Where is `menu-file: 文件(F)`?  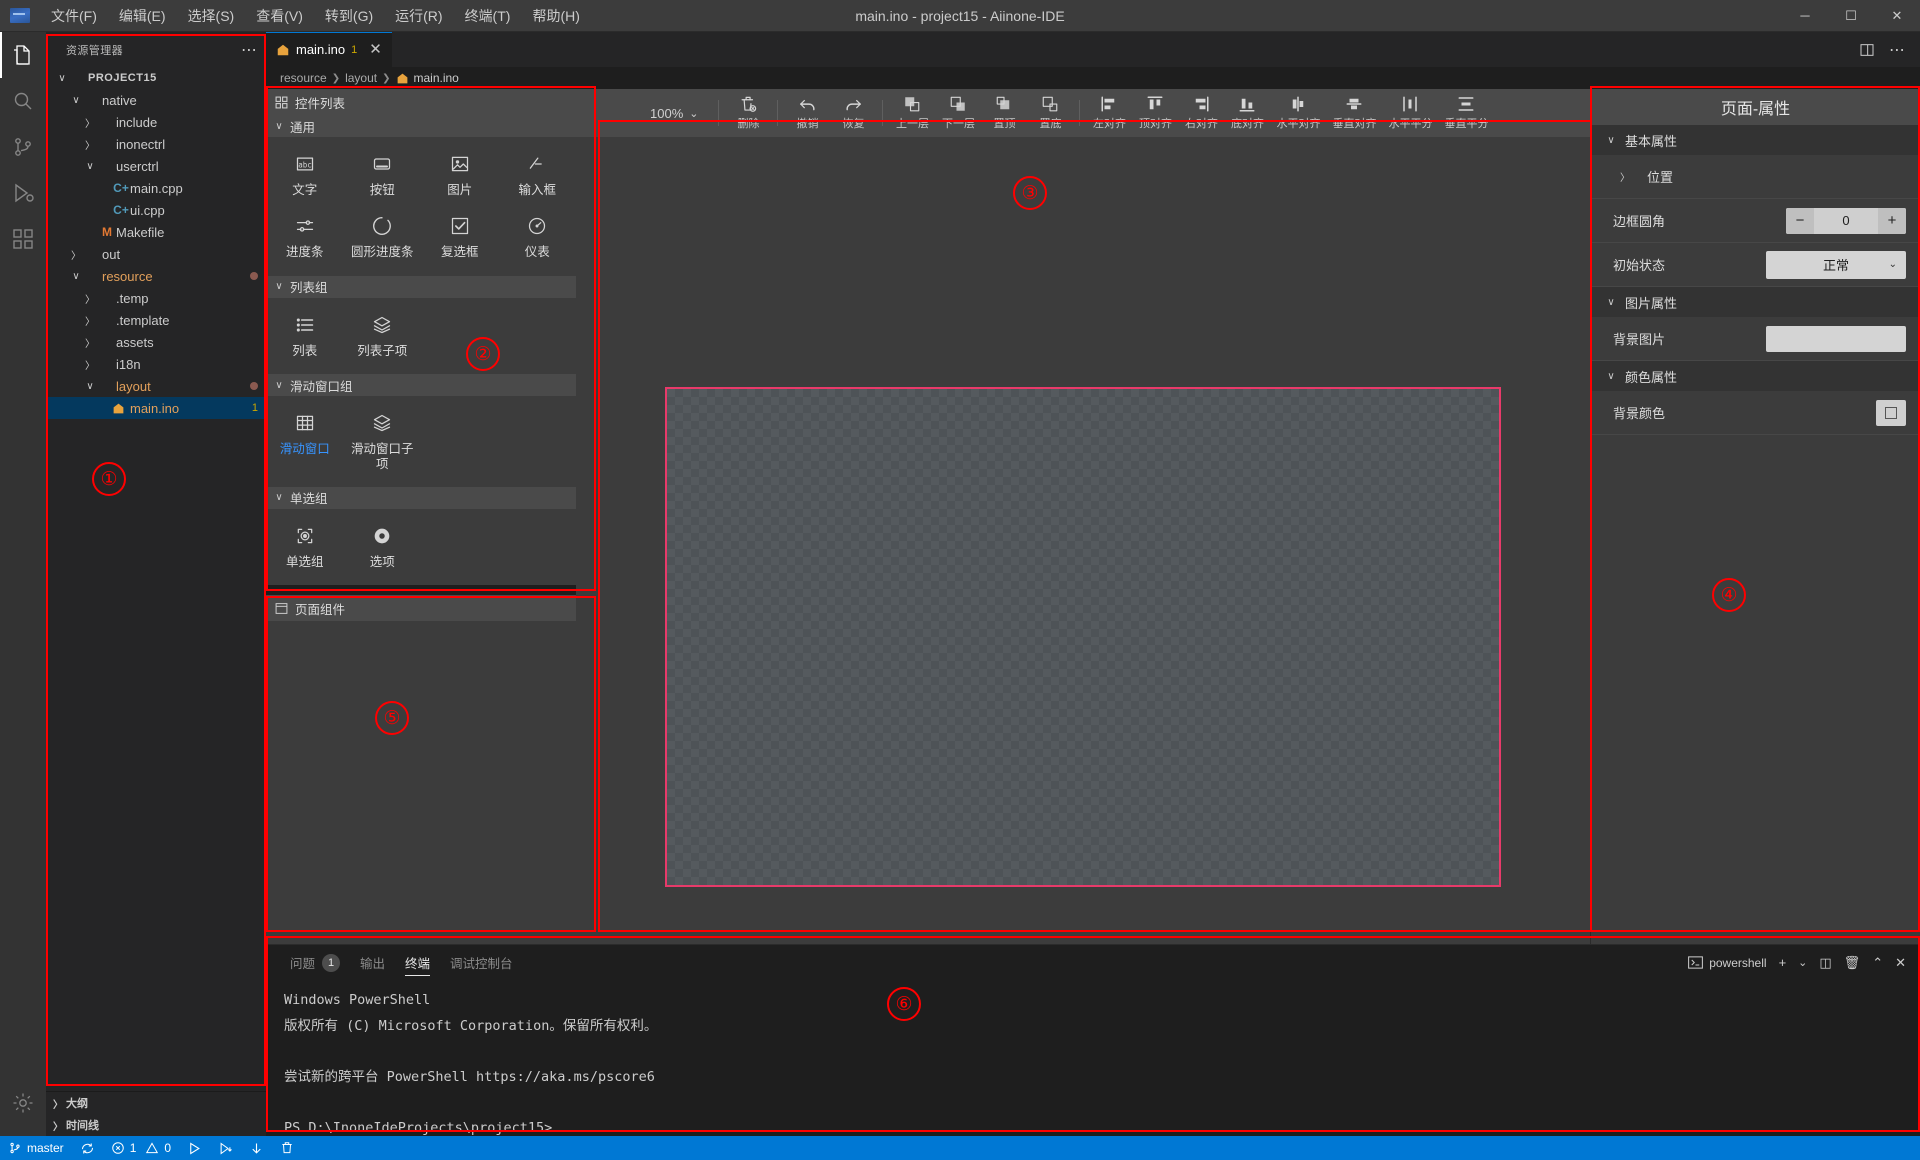
menu-file: 文件(F) is located at coordinates (74, 16).